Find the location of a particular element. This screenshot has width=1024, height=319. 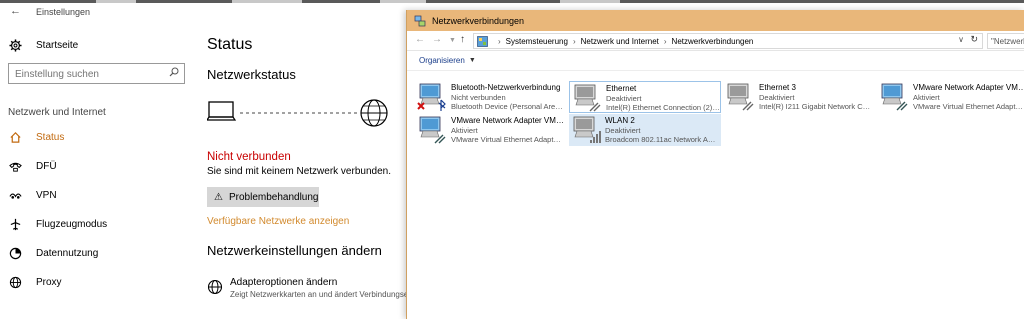

house-icon is located at coordinates (15, 137).